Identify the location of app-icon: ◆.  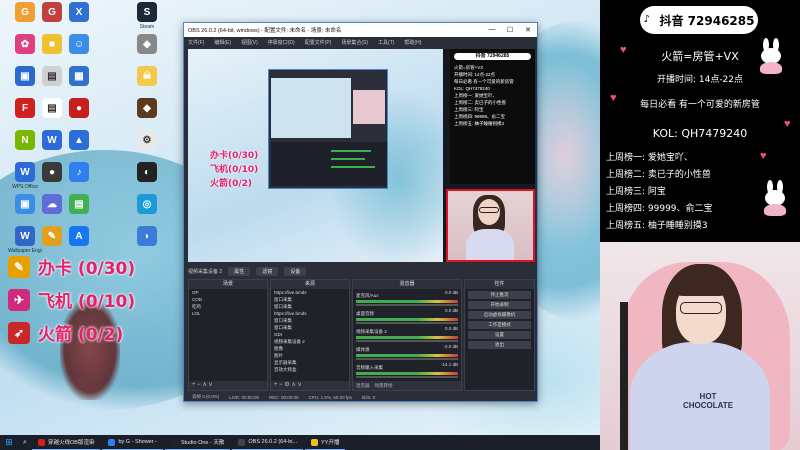
(147, 44).